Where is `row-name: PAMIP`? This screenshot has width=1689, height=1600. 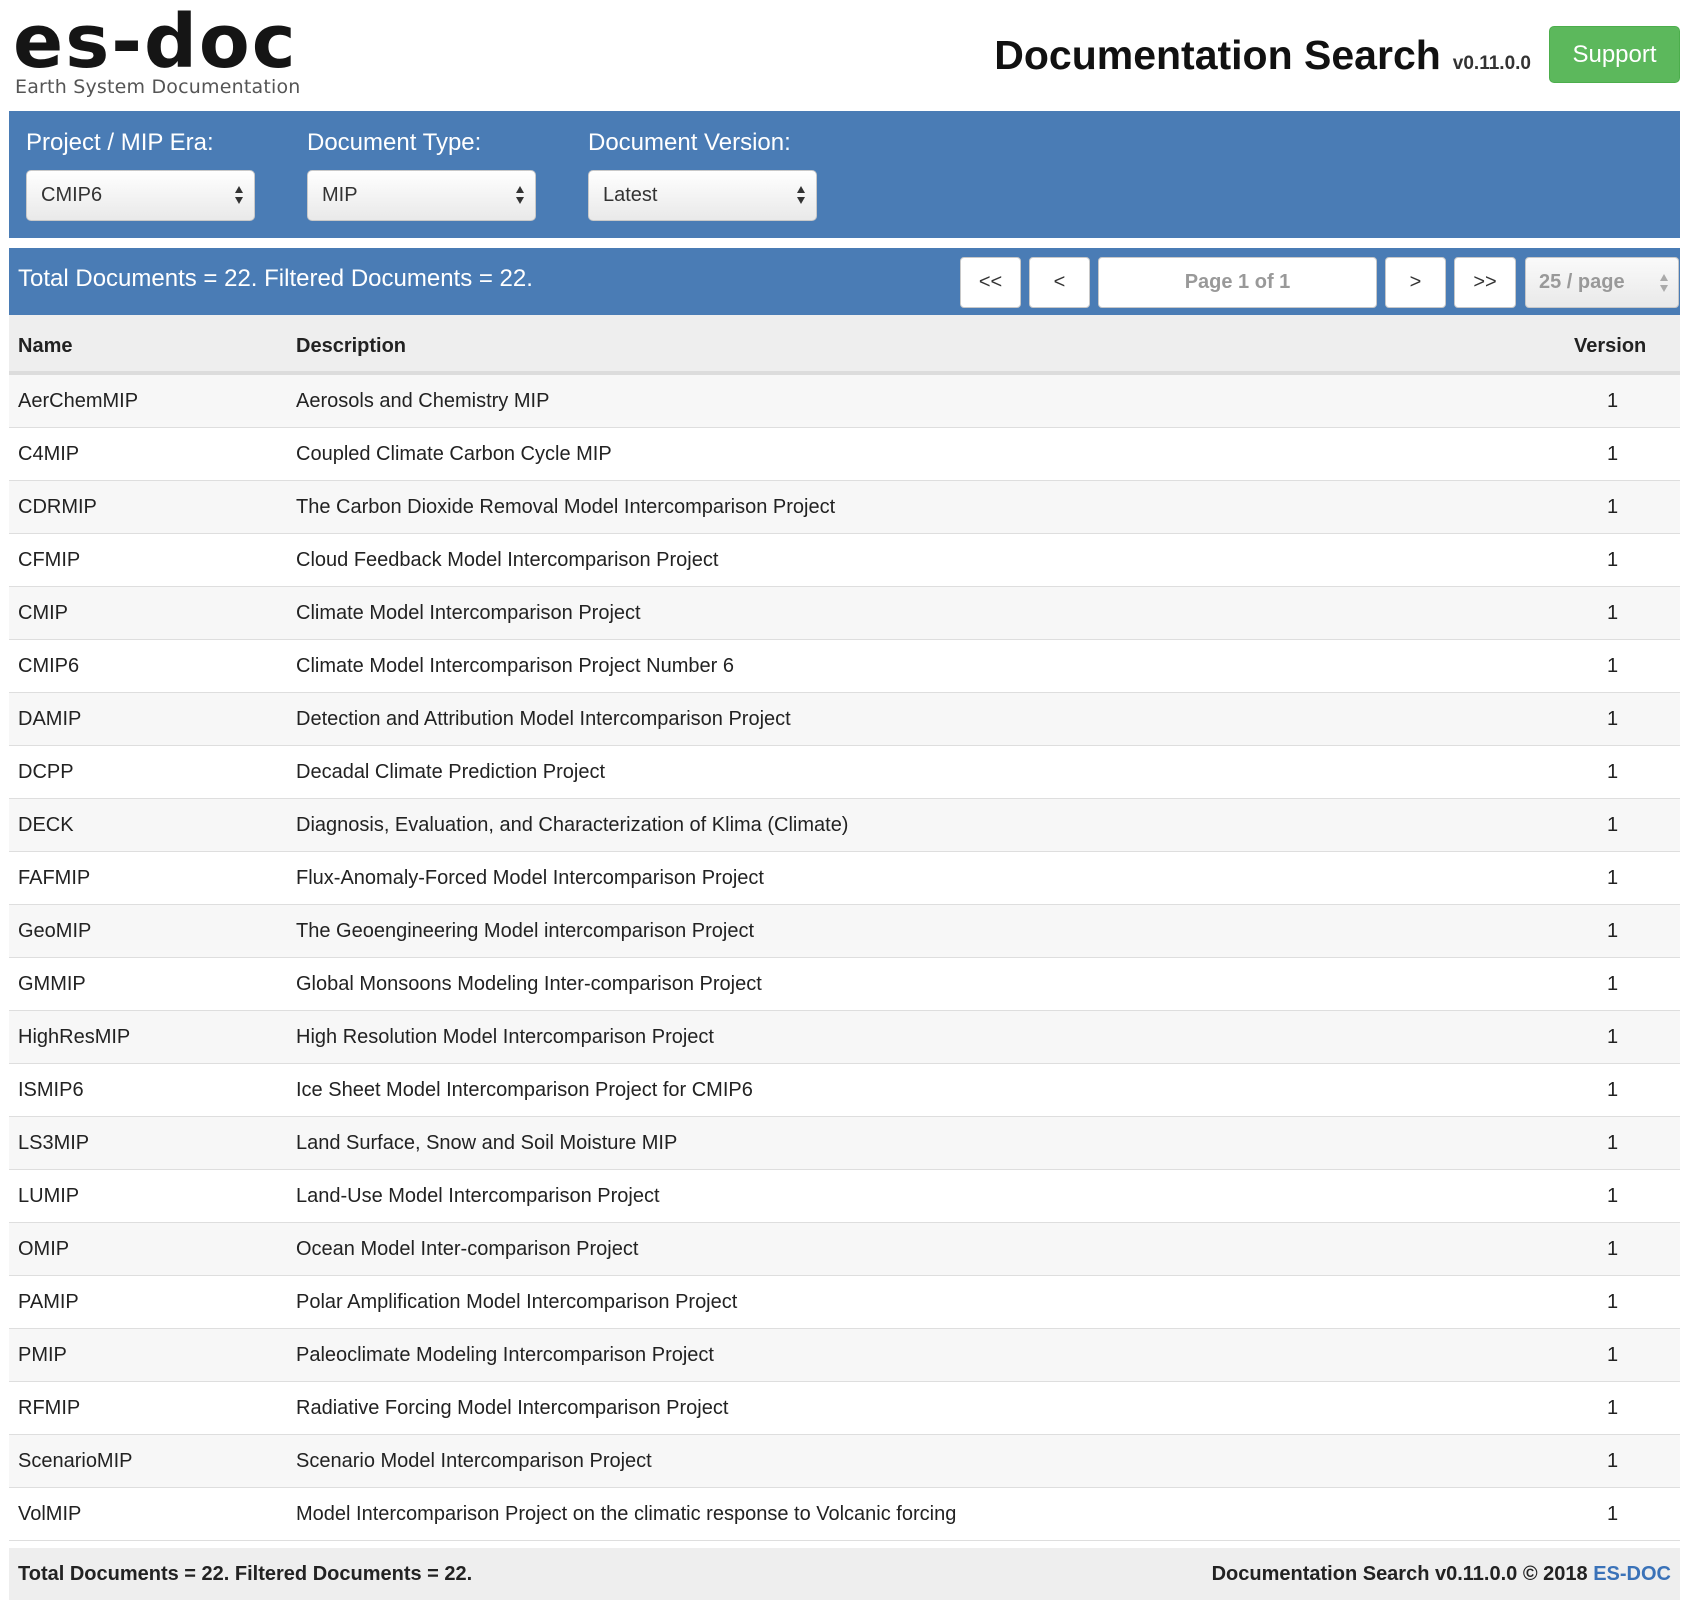
row-name: PAMIP is located at coordinates (48, 1302).